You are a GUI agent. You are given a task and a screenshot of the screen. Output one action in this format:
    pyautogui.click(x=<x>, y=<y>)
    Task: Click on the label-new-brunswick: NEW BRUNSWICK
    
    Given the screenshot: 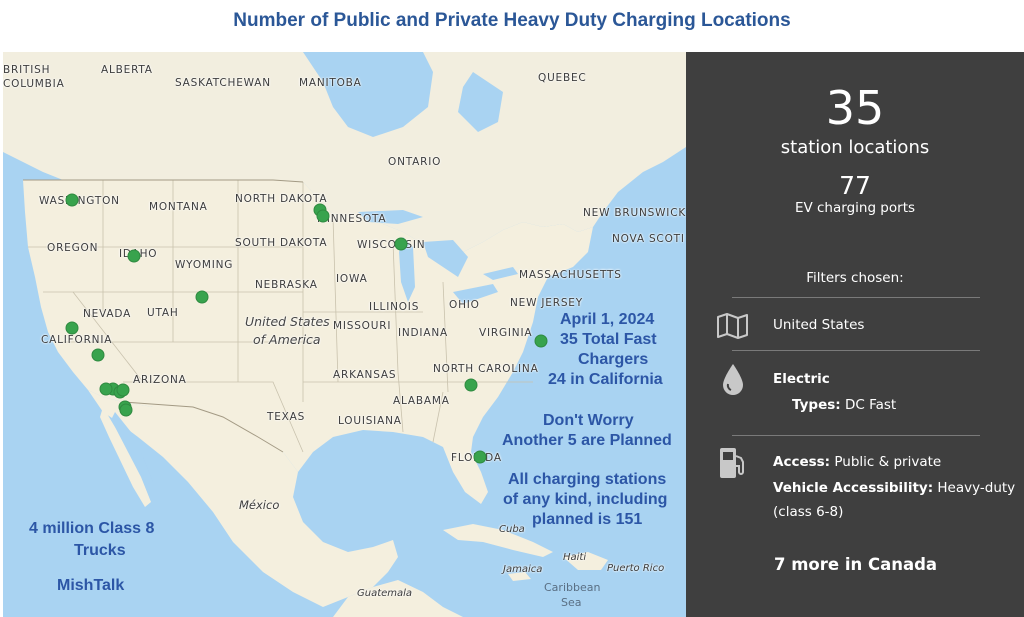 What is the action you would take?
    pyautogui.click(x=634, y=213)
    